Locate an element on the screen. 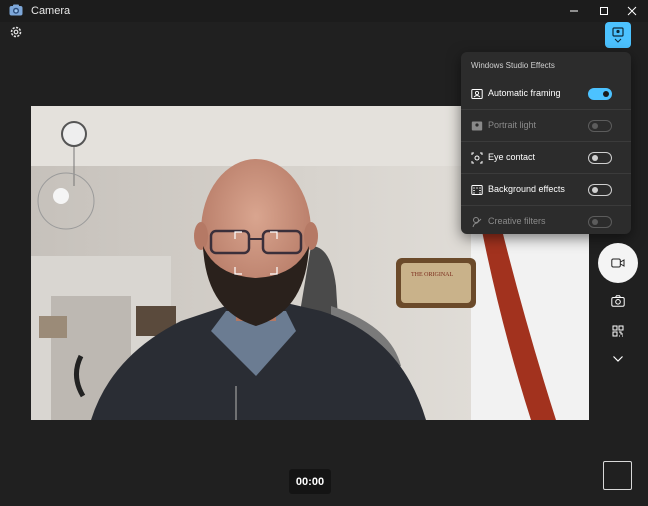  framing-icon is located at coordinates (477, 94).